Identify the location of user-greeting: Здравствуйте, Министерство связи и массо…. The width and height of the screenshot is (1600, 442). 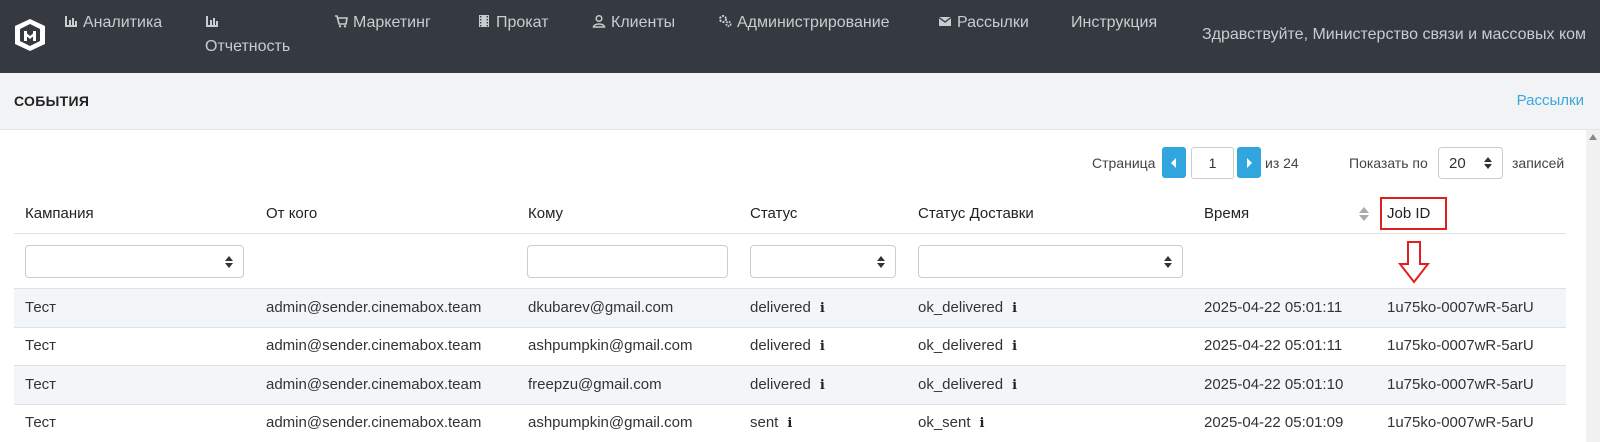
(1394, 35).